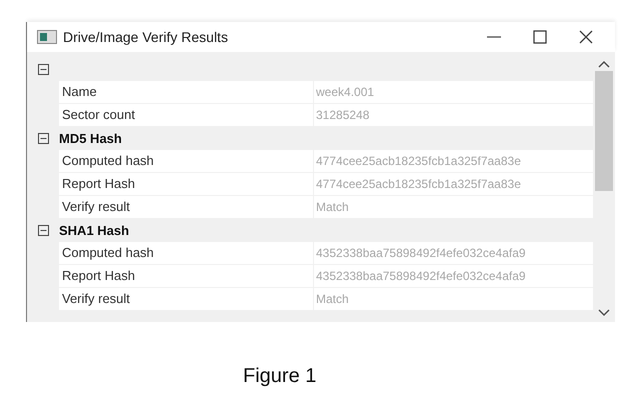 Image resolution: width=641 pixels, height=402 pixels. I want to click on property-name: Name, so click(186, 92).